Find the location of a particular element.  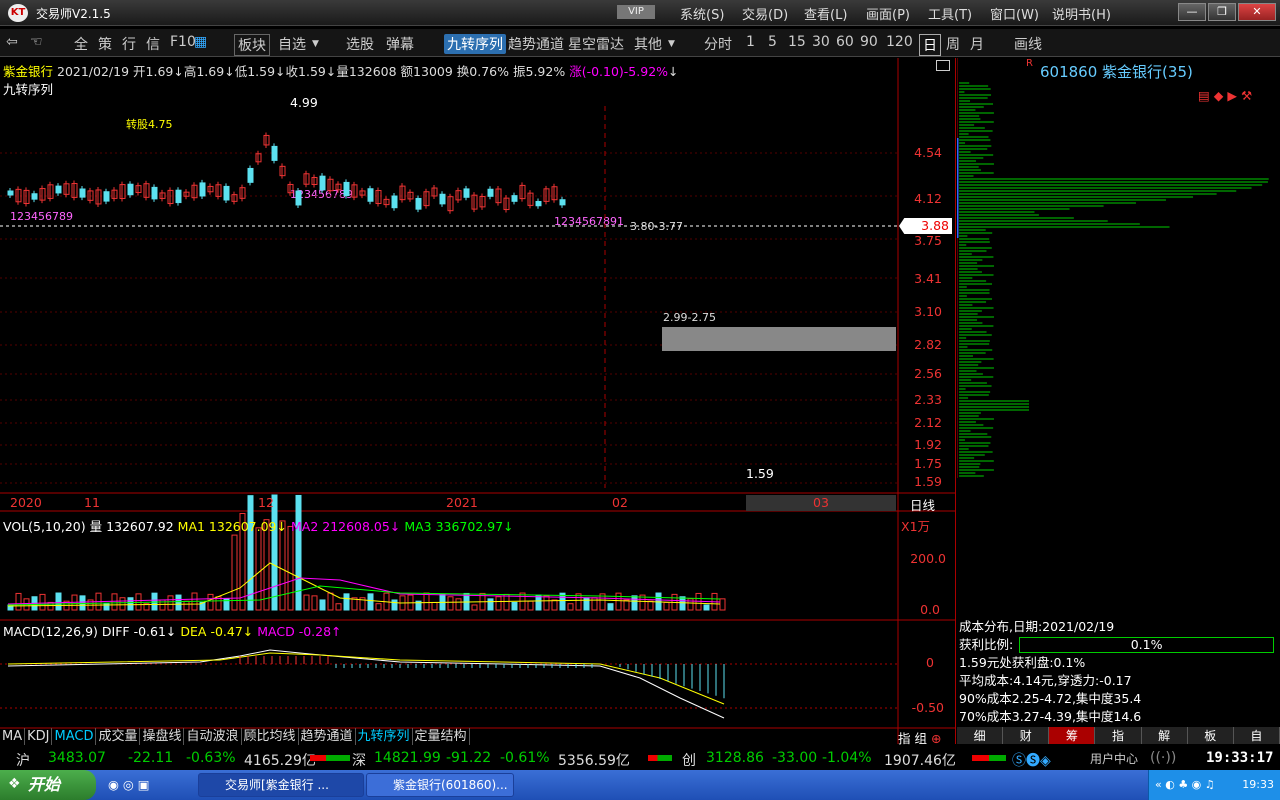

toolbar-other: 其他 is located at coordinates (648, 44).